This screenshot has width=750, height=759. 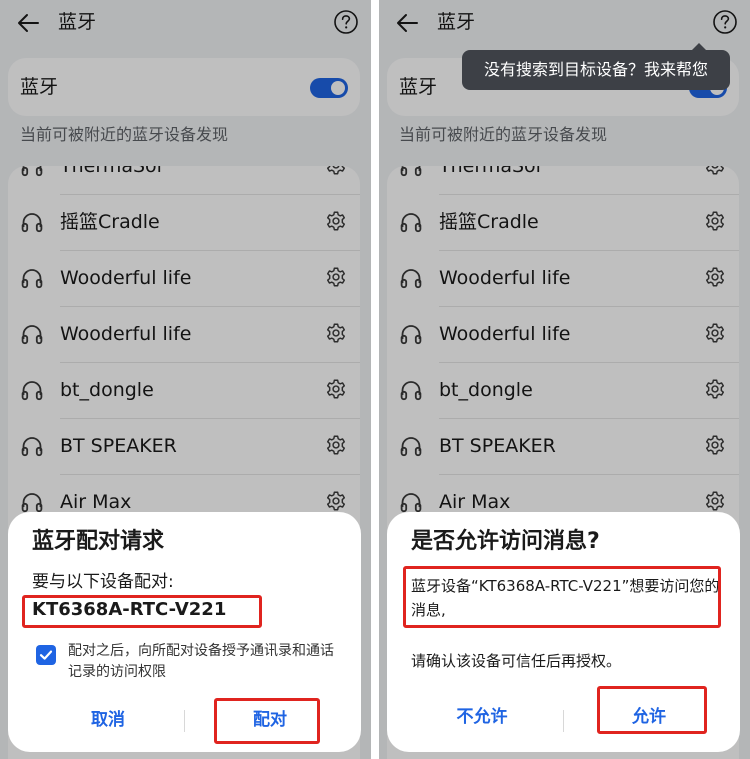 What do you see at coordinates (103, 582) in the screenshot?
I see `dialog-subtitle: 要与以下设备配对:` at bounding box center [103, 582].